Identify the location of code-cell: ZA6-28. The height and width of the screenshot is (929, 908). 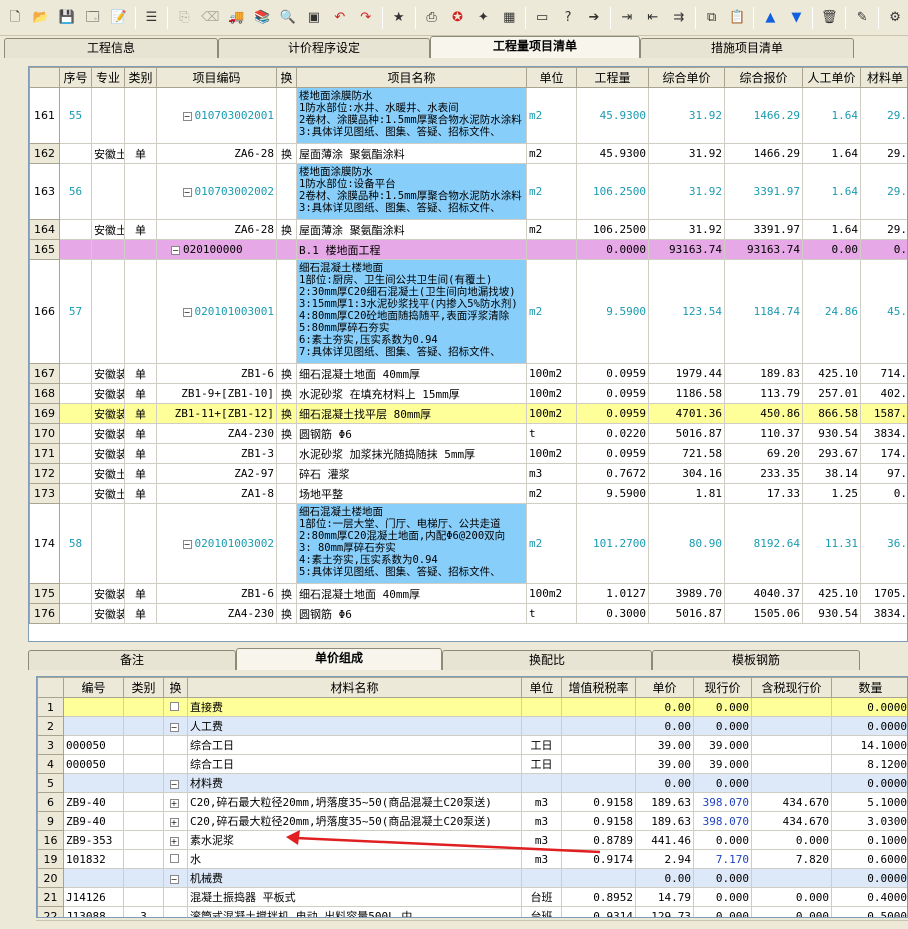
(216, 229).